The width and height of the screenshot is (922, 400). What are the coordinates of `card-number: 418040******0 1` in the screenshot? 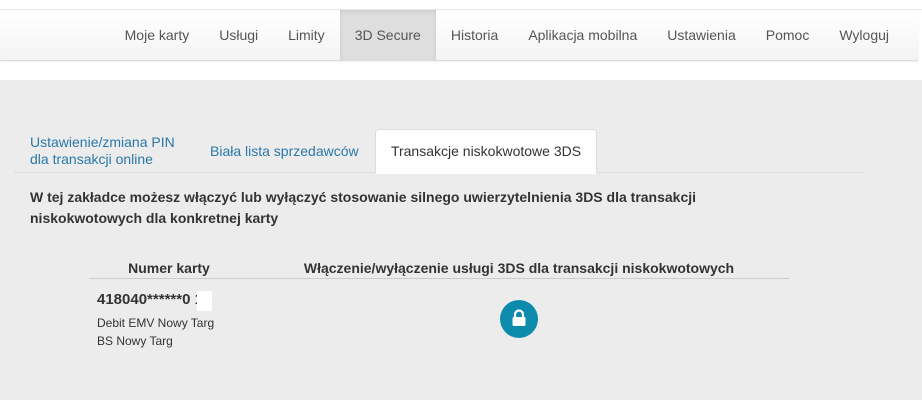 It's located at (150, 299).